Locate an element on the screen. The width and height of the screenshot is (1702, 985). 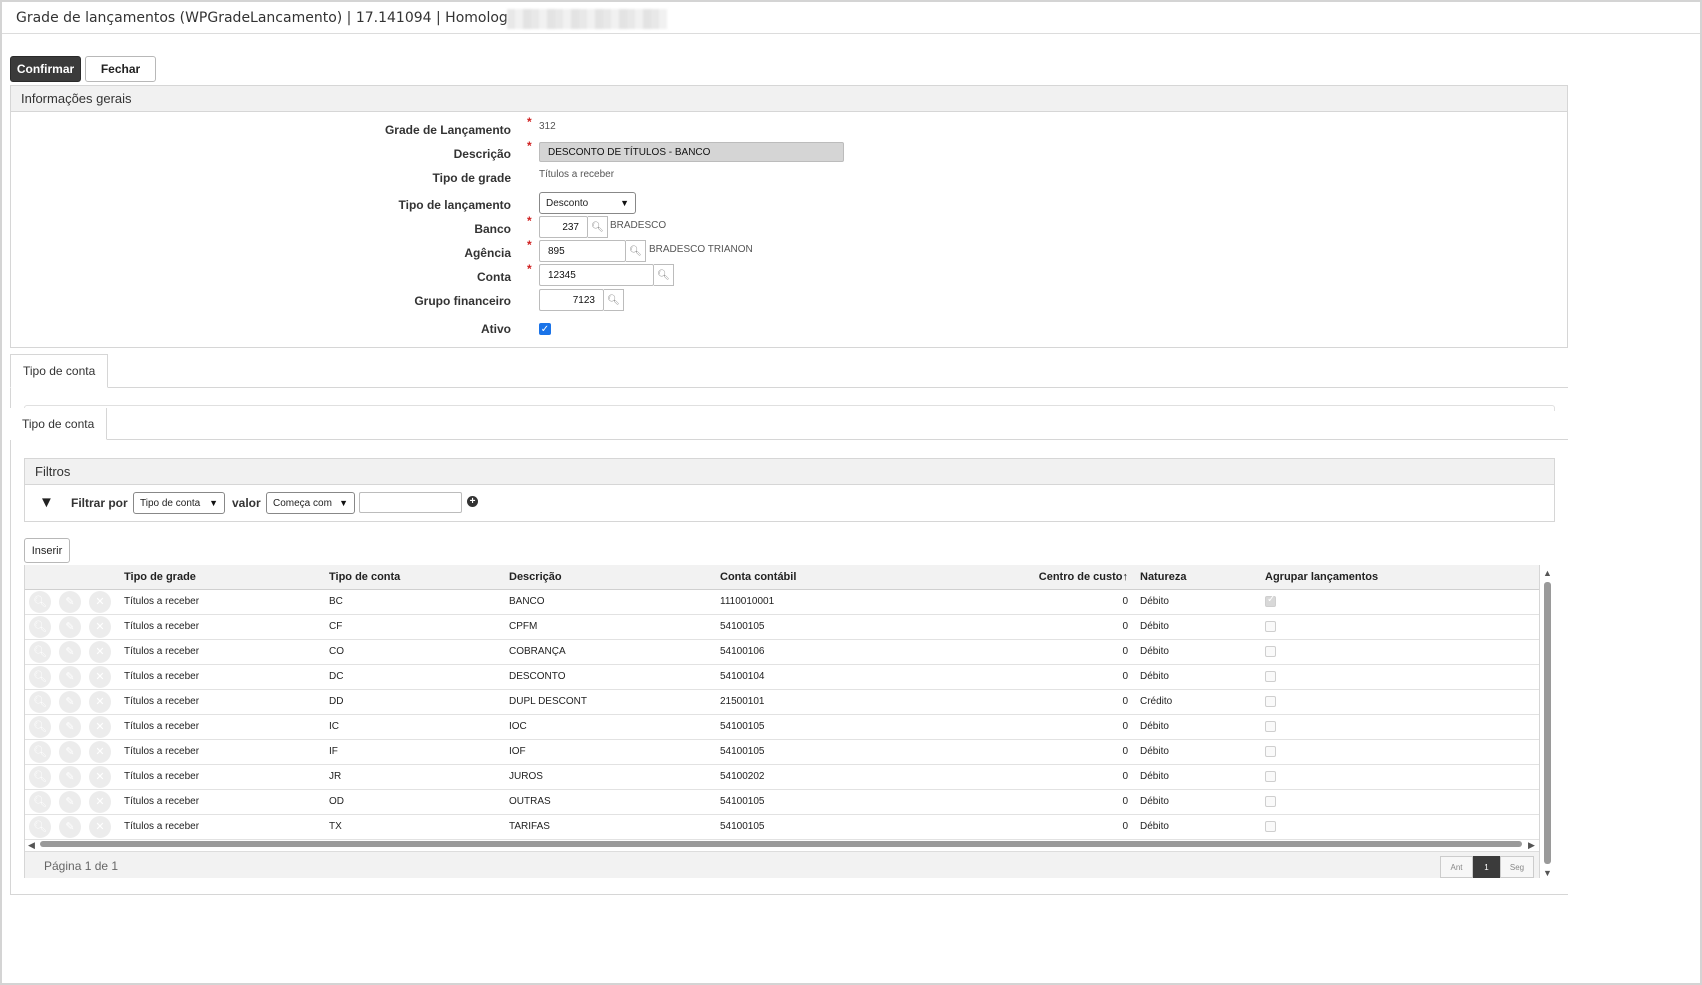
cell-conta-contabil: 21500101 is located at coordinates (806, 702).